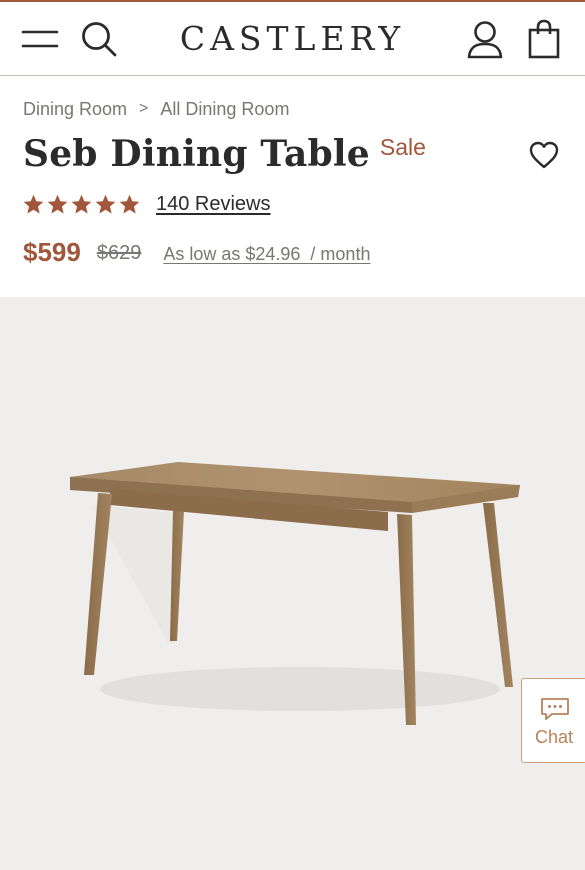 Image resolution: width=585 pixels, height=870 pixels. Describe the element at coordinates (119, 253) in the screenshot. I see `original-price: $629` at that location.